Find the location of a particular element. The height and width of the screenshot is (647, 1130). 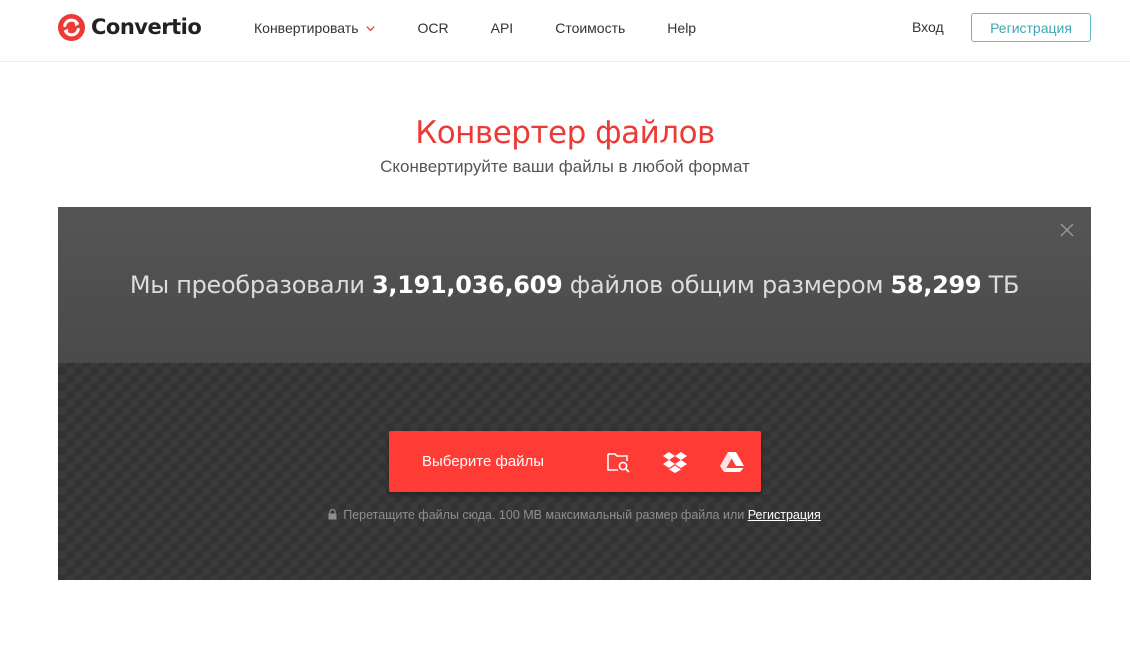

from-computer-button is located at coordinates (618, 461).